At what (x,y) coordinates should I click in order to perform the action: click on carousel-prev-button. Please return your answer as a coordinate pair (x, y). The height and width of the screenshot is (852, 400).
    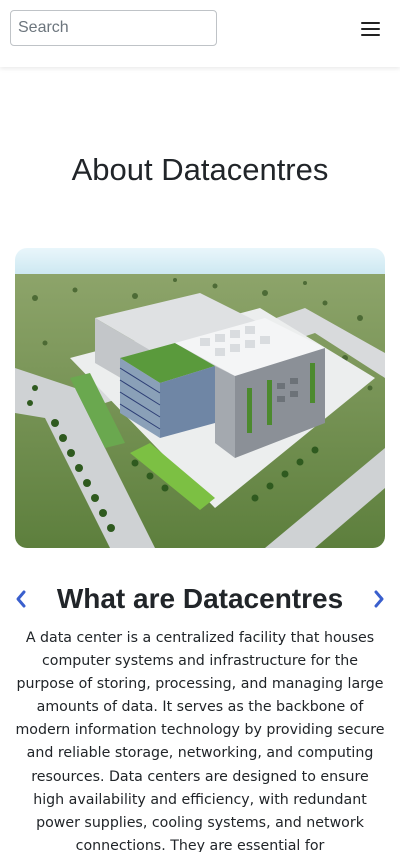
    Looking at the image, I should click on (21, 599).